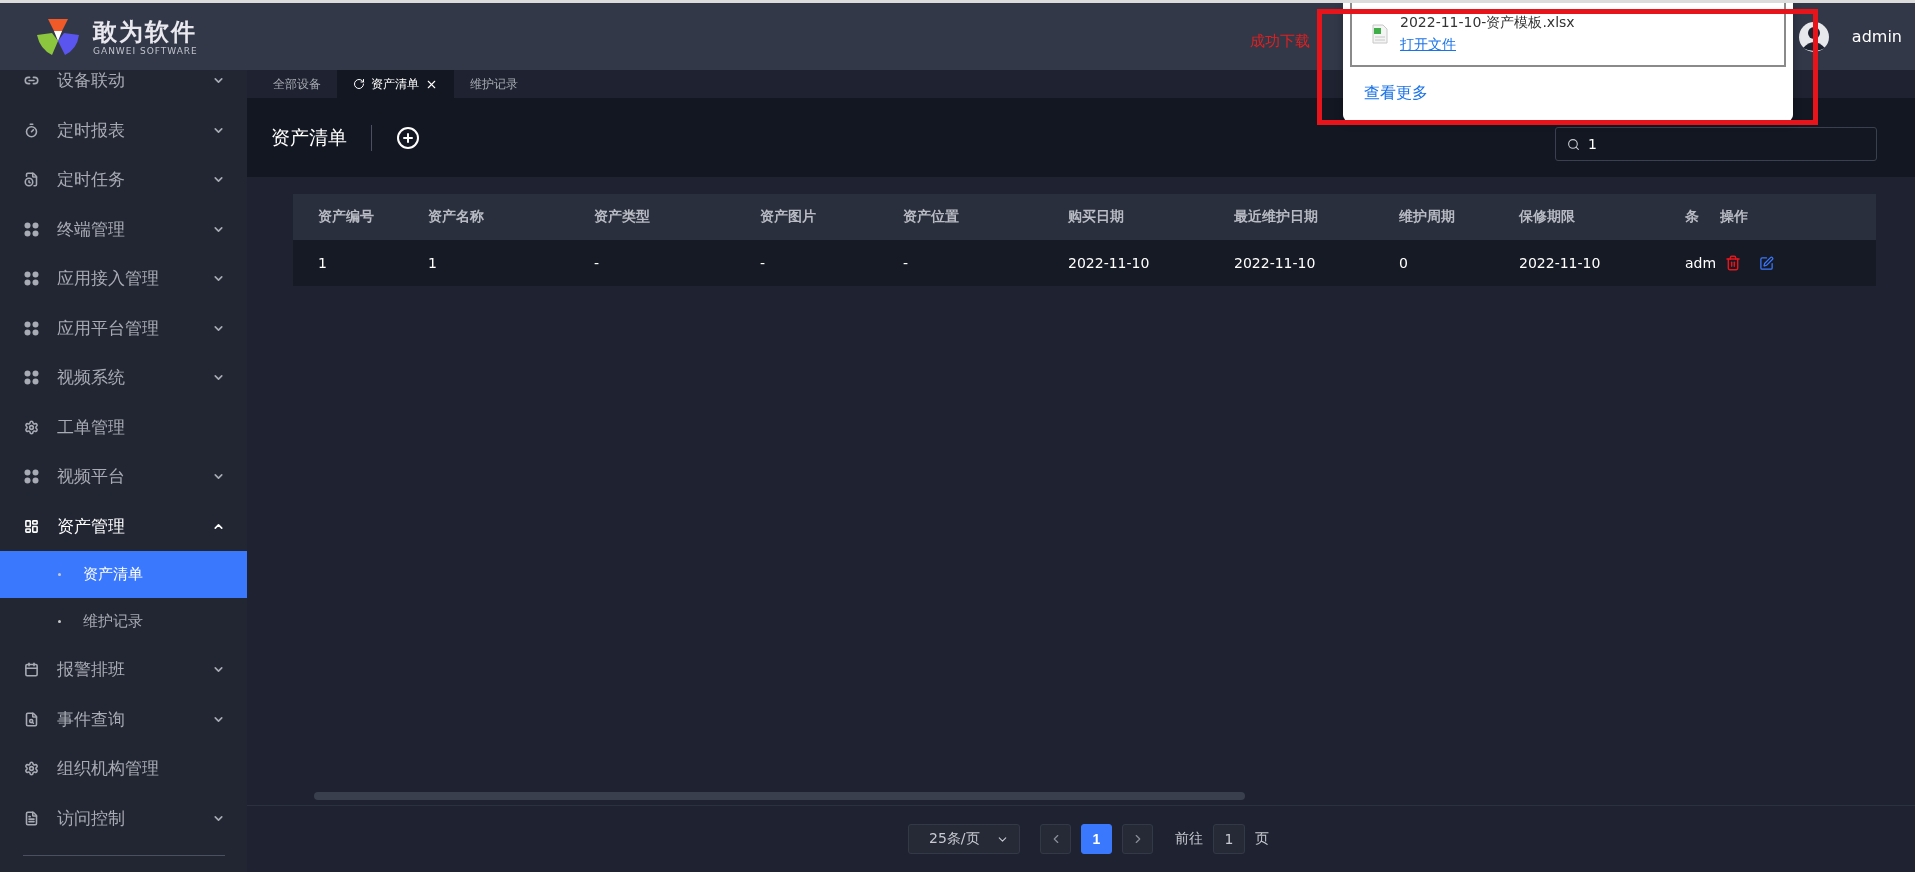  I want to click on tab: 资产清单, so click(395, 84).